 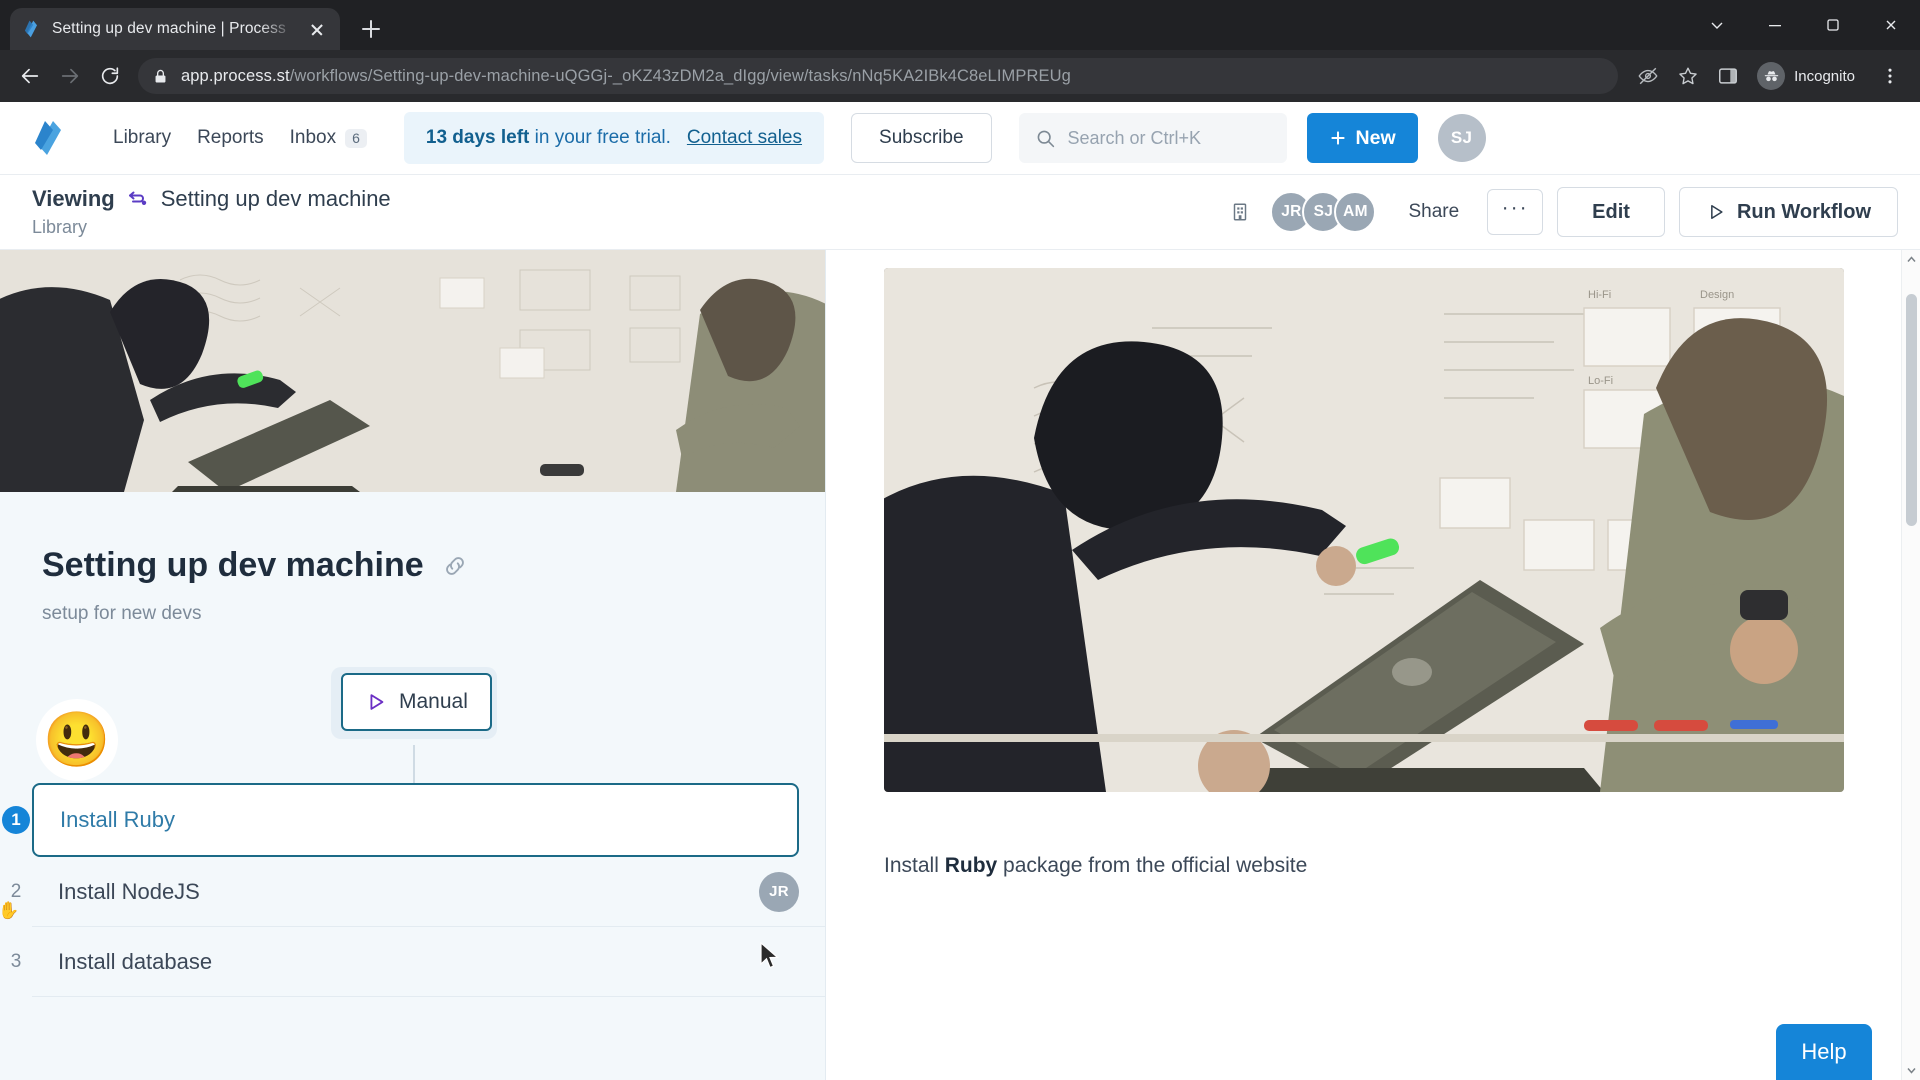 What do you see at coordinates (317, 29) in the screenshot?
I see `tab-close-icon` at bounding box center [317, 29].